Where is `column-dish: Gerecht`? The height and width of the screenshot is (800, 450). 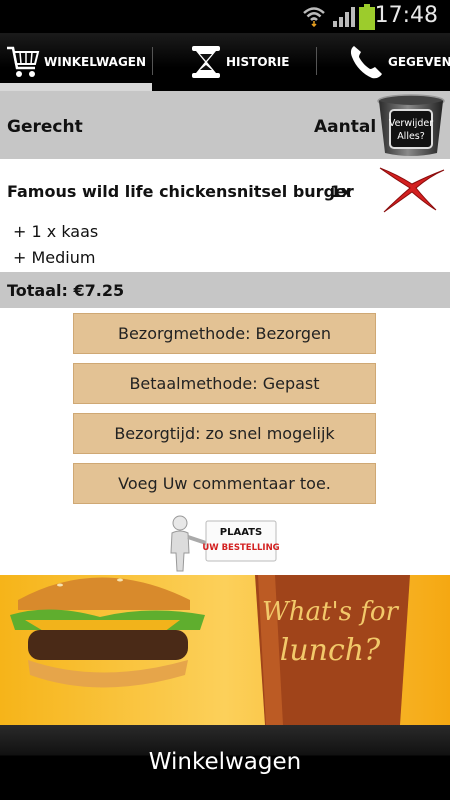 column-dish: Gerecht is located at coordinates (45, 127).